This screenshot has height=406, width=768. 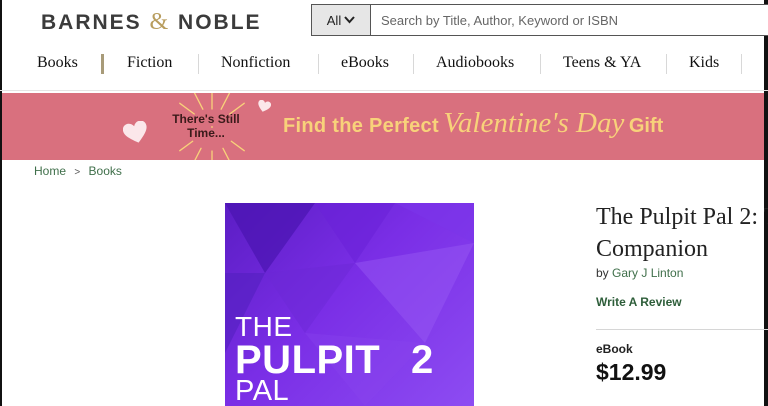 I want to click on breadcrumb-books: Books, so click(x=105, y=171).